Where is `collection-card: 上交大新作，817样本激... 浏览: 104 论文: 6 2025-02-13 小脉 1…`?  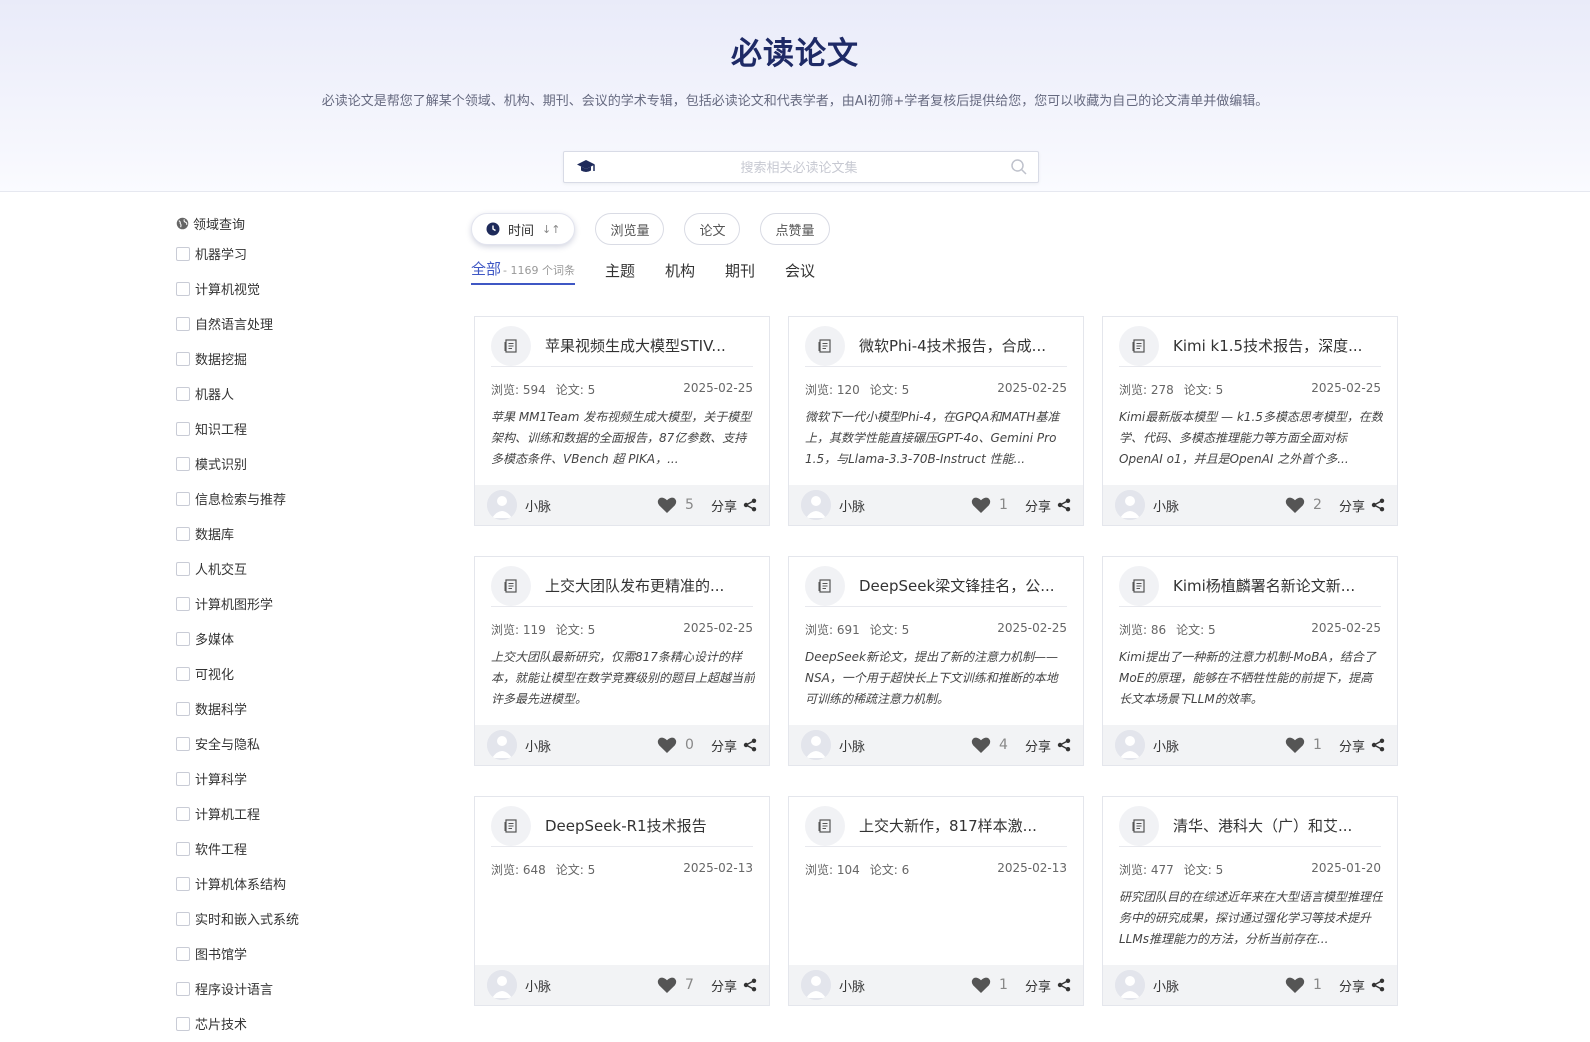 collection-card: 上交大新作，817样本激... 浏览: 104 论文: 6 2025-02-13 小脉 1… is located at coordinates (936, 901).